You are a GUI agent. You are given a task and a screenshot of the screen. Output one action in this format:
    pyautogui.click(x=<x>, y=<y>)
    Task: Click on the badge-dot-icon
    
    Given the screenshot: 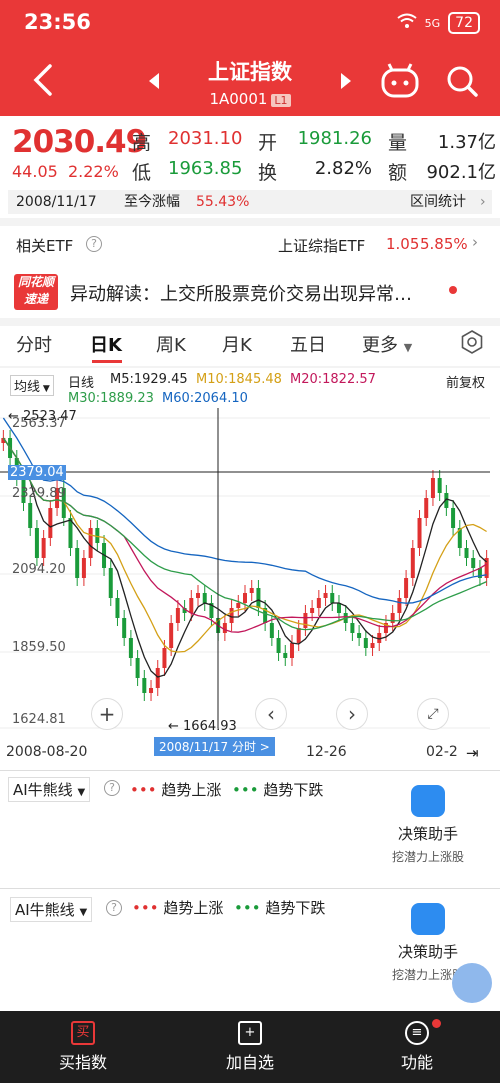 What is the action you would take?
    pyautogui.click(x=436, y=1023)
    